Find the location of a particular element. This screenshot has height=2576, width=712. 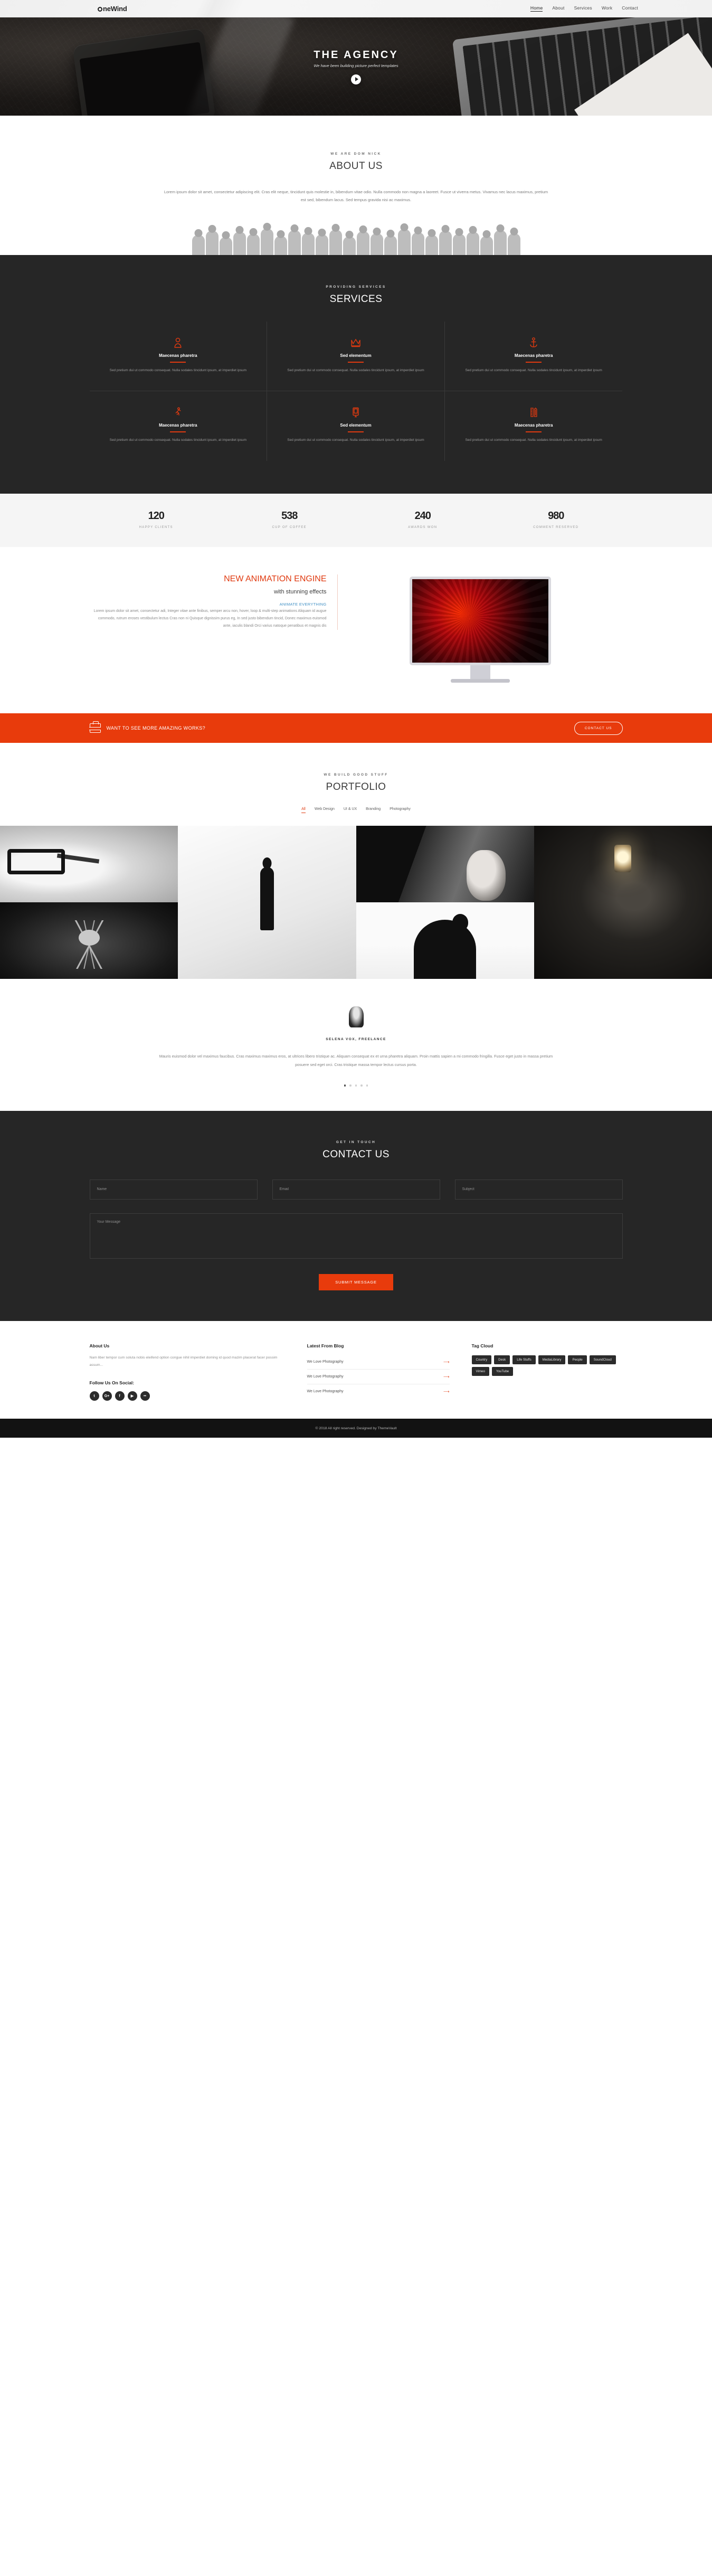

tag-item: SoundCloud is located at coordinates (602, 1359).